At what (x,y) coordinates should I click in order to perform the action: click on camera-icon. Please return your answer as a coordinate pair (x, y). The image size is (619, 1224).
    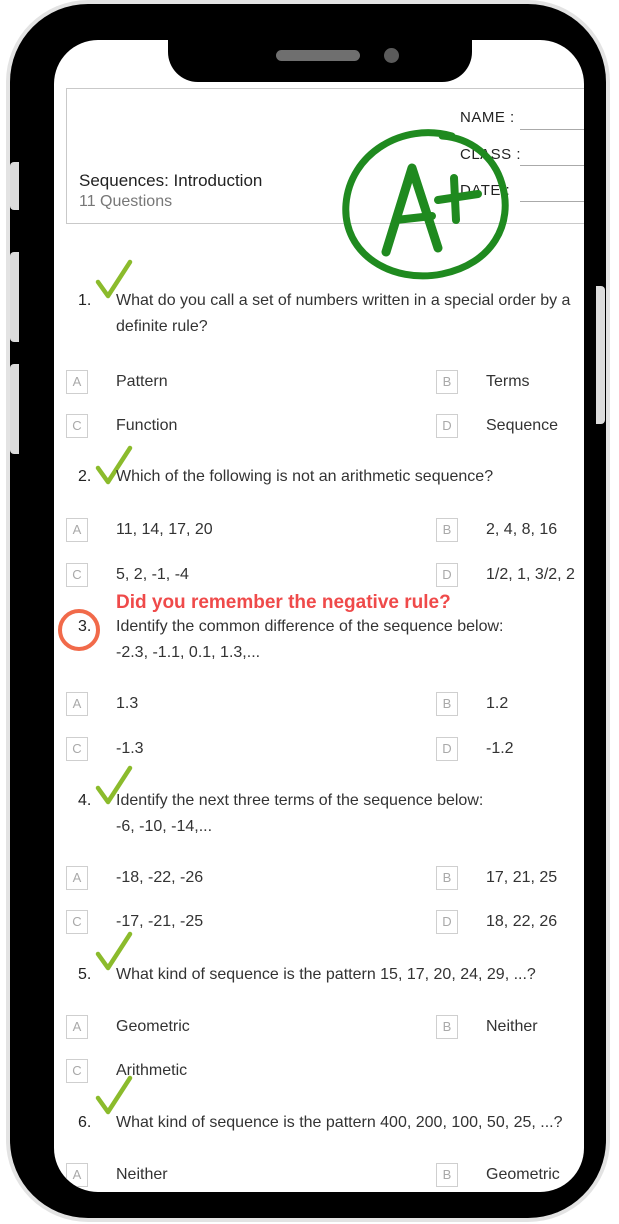
    Looking at the image, I should click on (391, 55).